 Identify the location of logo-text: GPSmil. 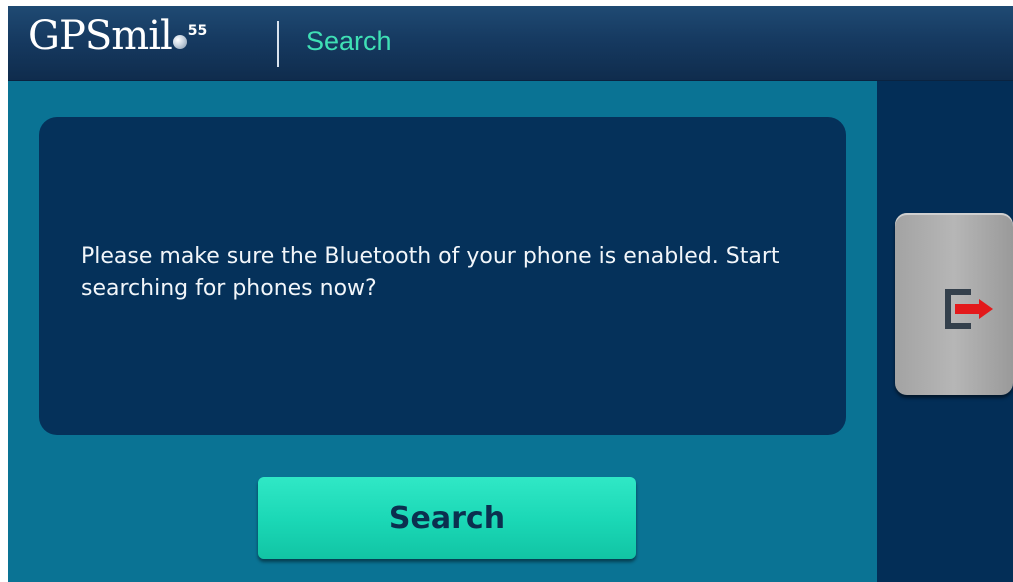
(100, 36).